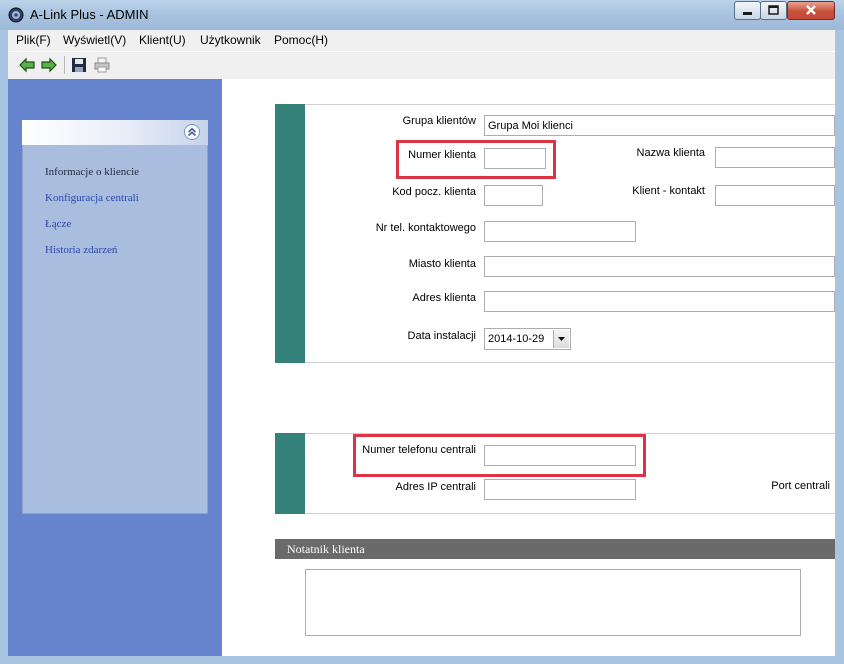 The height and width of the screenshot is (664, 844). I want to click on title-bar: A-Link Plus - ADMIN, so click(422, 15).